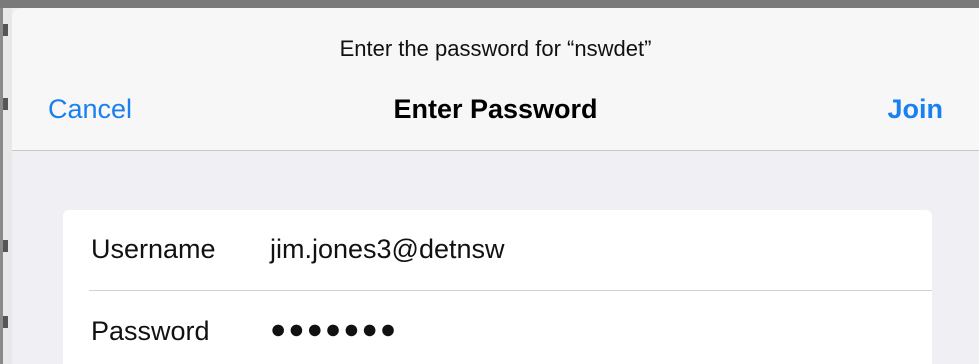 The width and height of the screenshot is (979, 364). Describe the element at coordinates (915, 109) in the screenshot. I see `join-button: Join` at that location.